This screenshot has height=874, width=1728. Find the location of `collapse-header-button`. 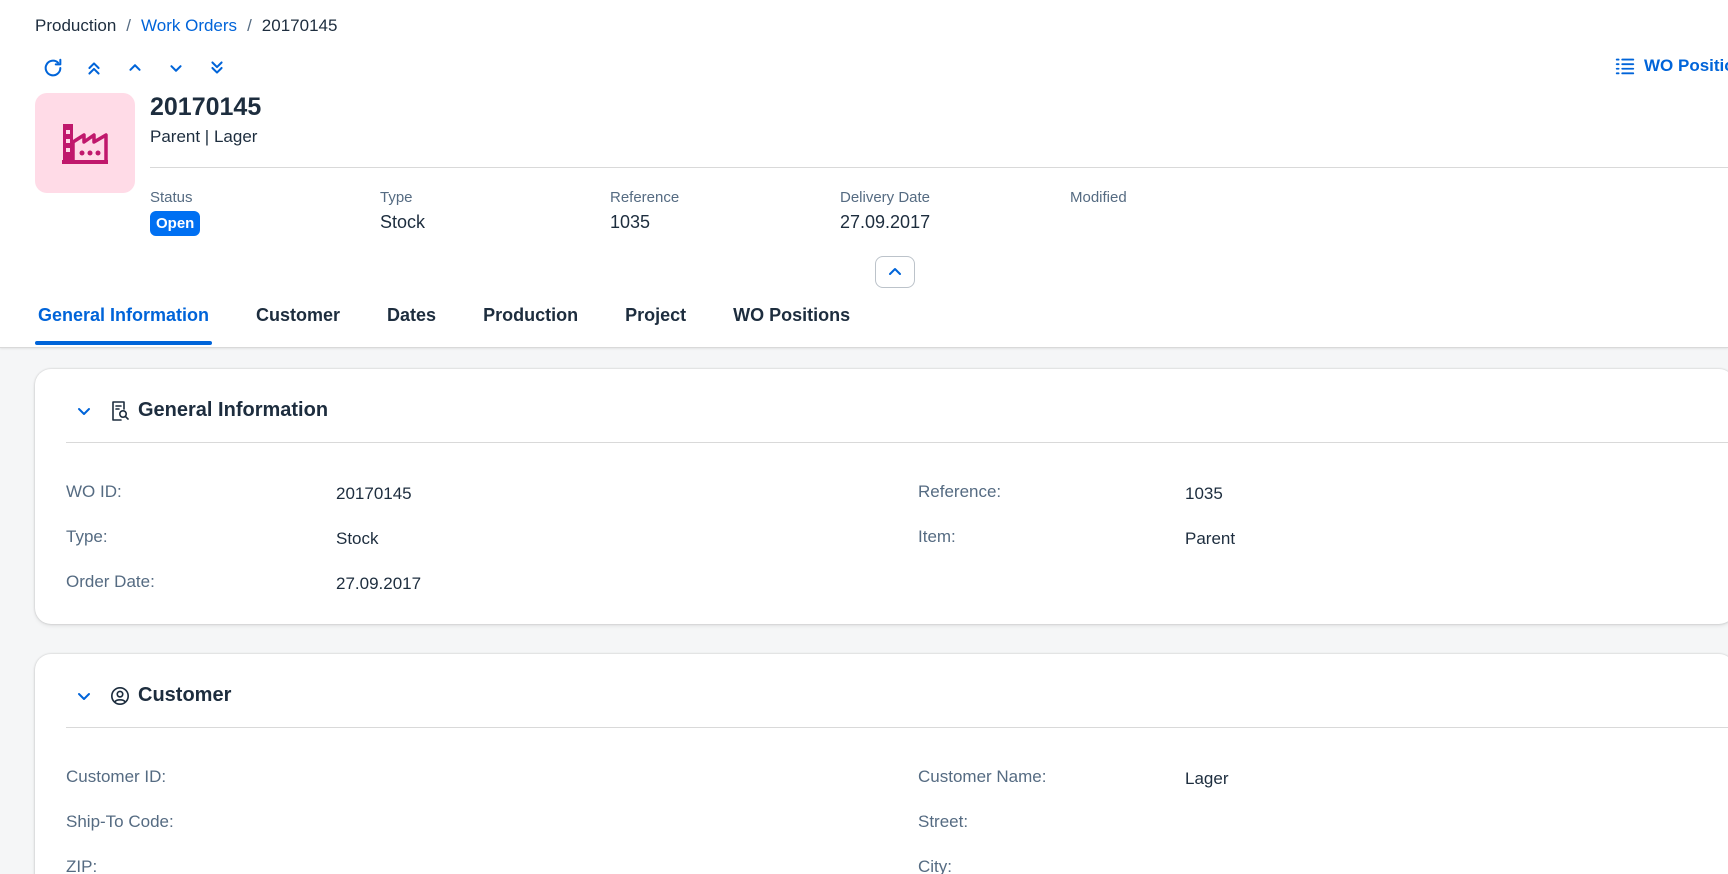

collapse-header-button is located at coordinates (895, 272).